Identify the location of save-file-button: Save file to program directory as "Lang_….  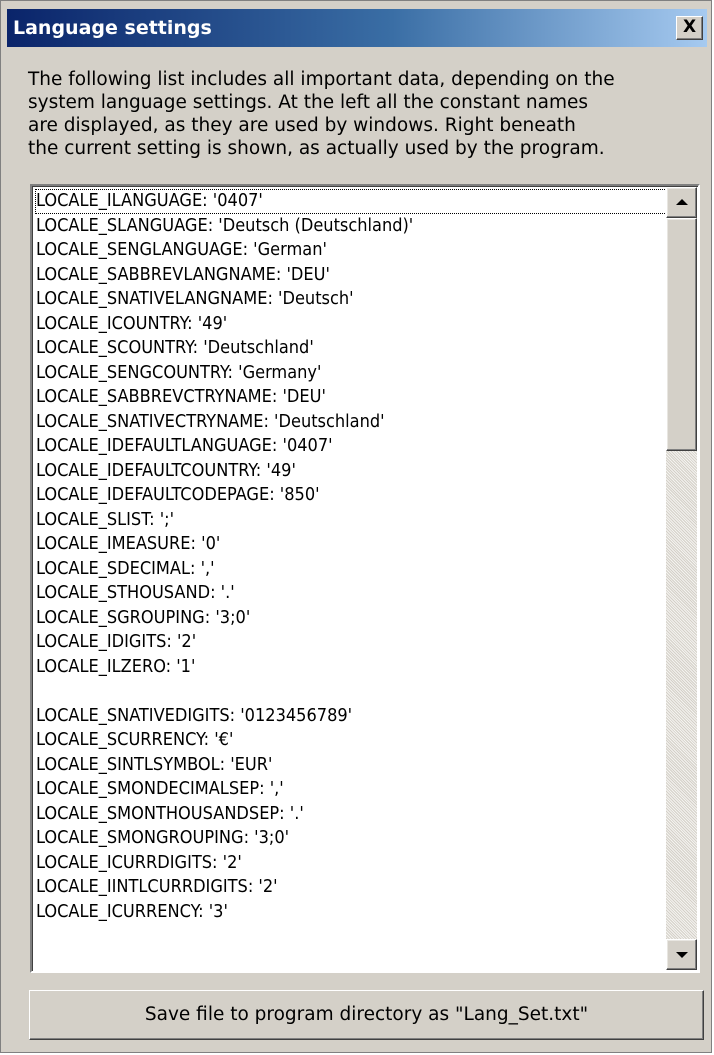
(366, 1015).